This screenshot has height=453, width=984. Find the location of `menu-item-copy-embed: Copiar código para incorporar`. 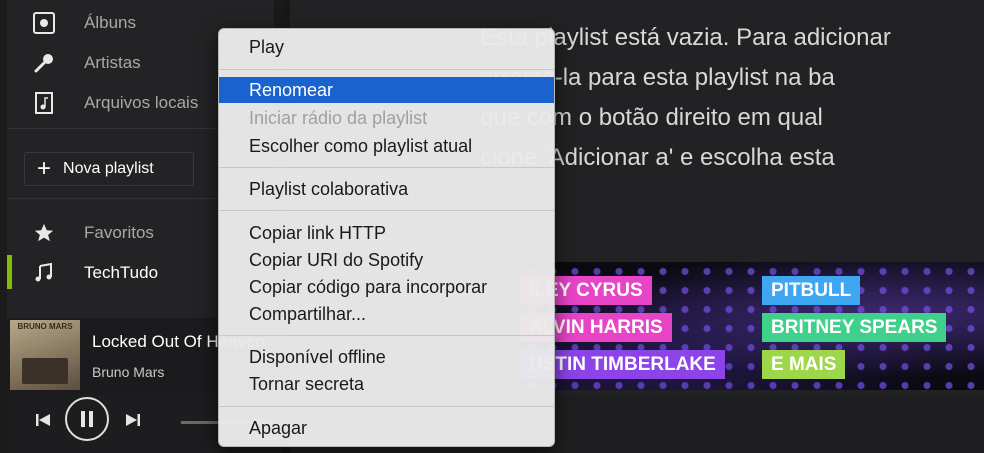

menu-item-copy-embed: Copiar código para incorporar is located at coordinates (386, 287).